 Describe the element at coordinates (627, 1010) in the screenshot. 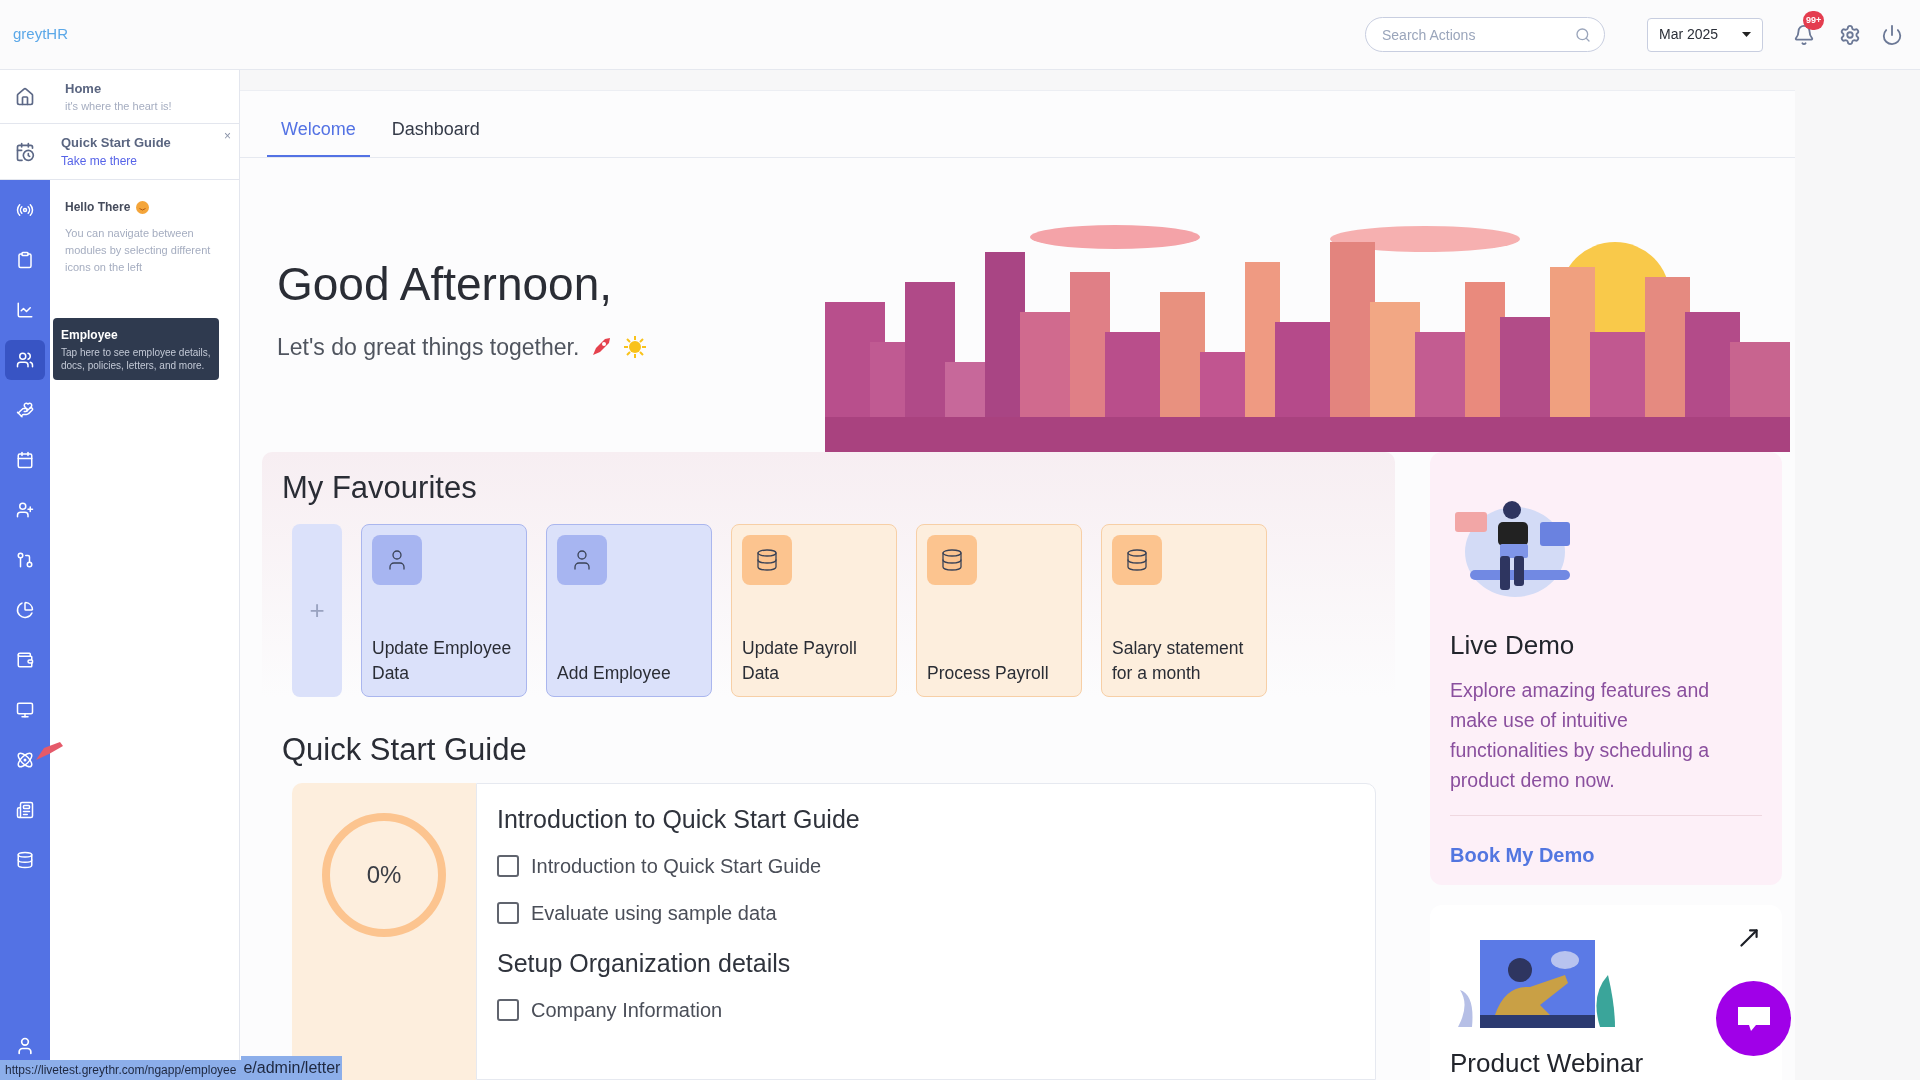

I see `checklist-item: Company Information` at that location.